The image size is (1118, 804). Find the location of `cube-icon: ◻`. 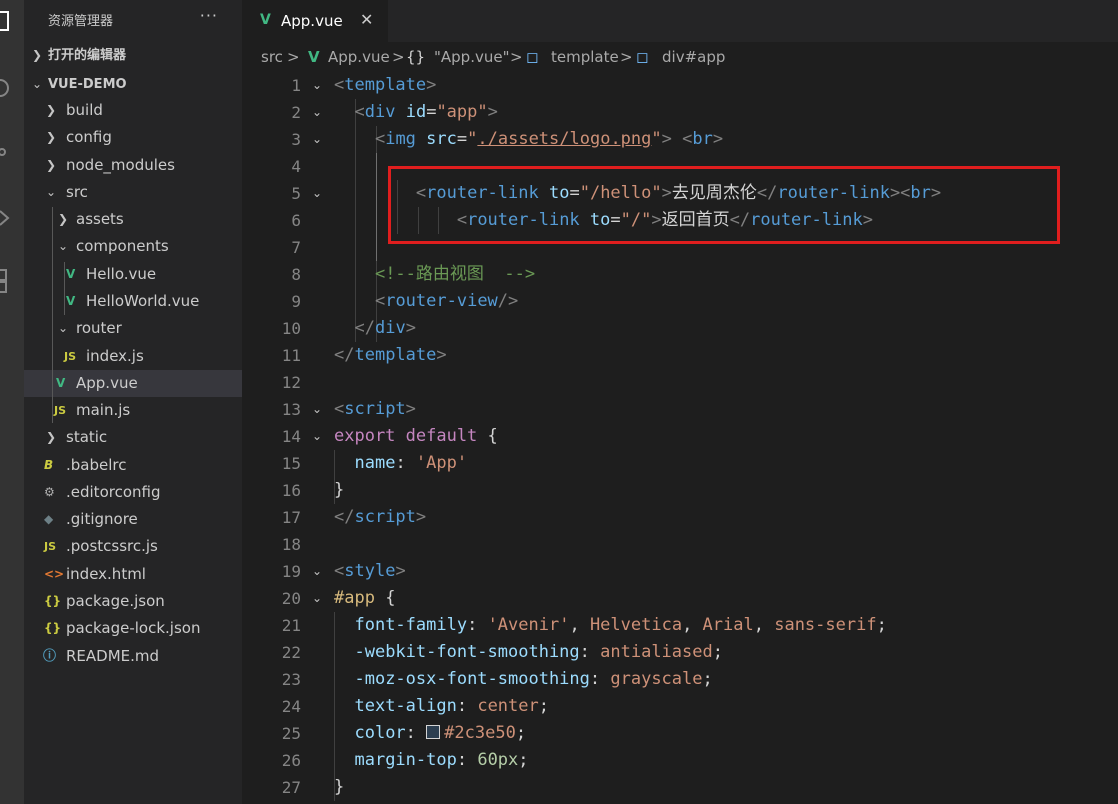

cube-icon: ◻ is located at coordinates (642, 57).